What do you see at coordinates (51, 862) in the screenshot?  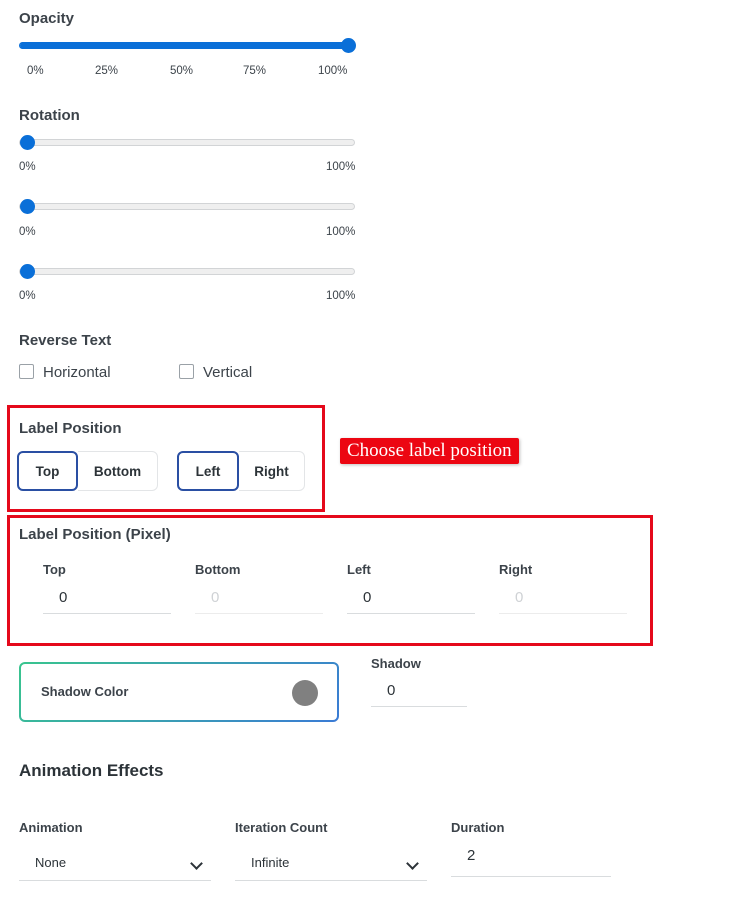 I see `animation-select-value: None` at bounding box center [51, 862].